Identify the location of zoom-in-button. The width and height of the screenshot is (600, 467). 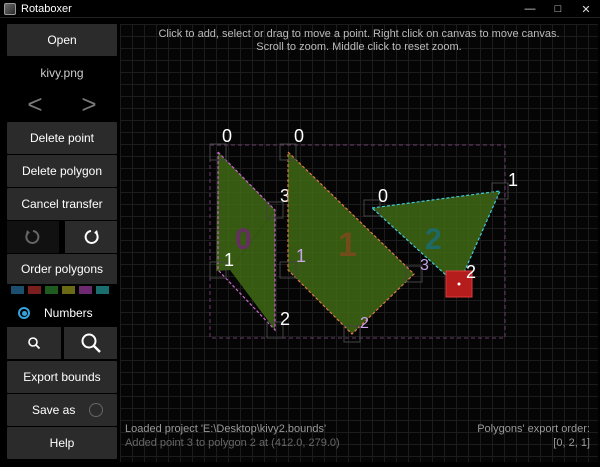
(90, 343).